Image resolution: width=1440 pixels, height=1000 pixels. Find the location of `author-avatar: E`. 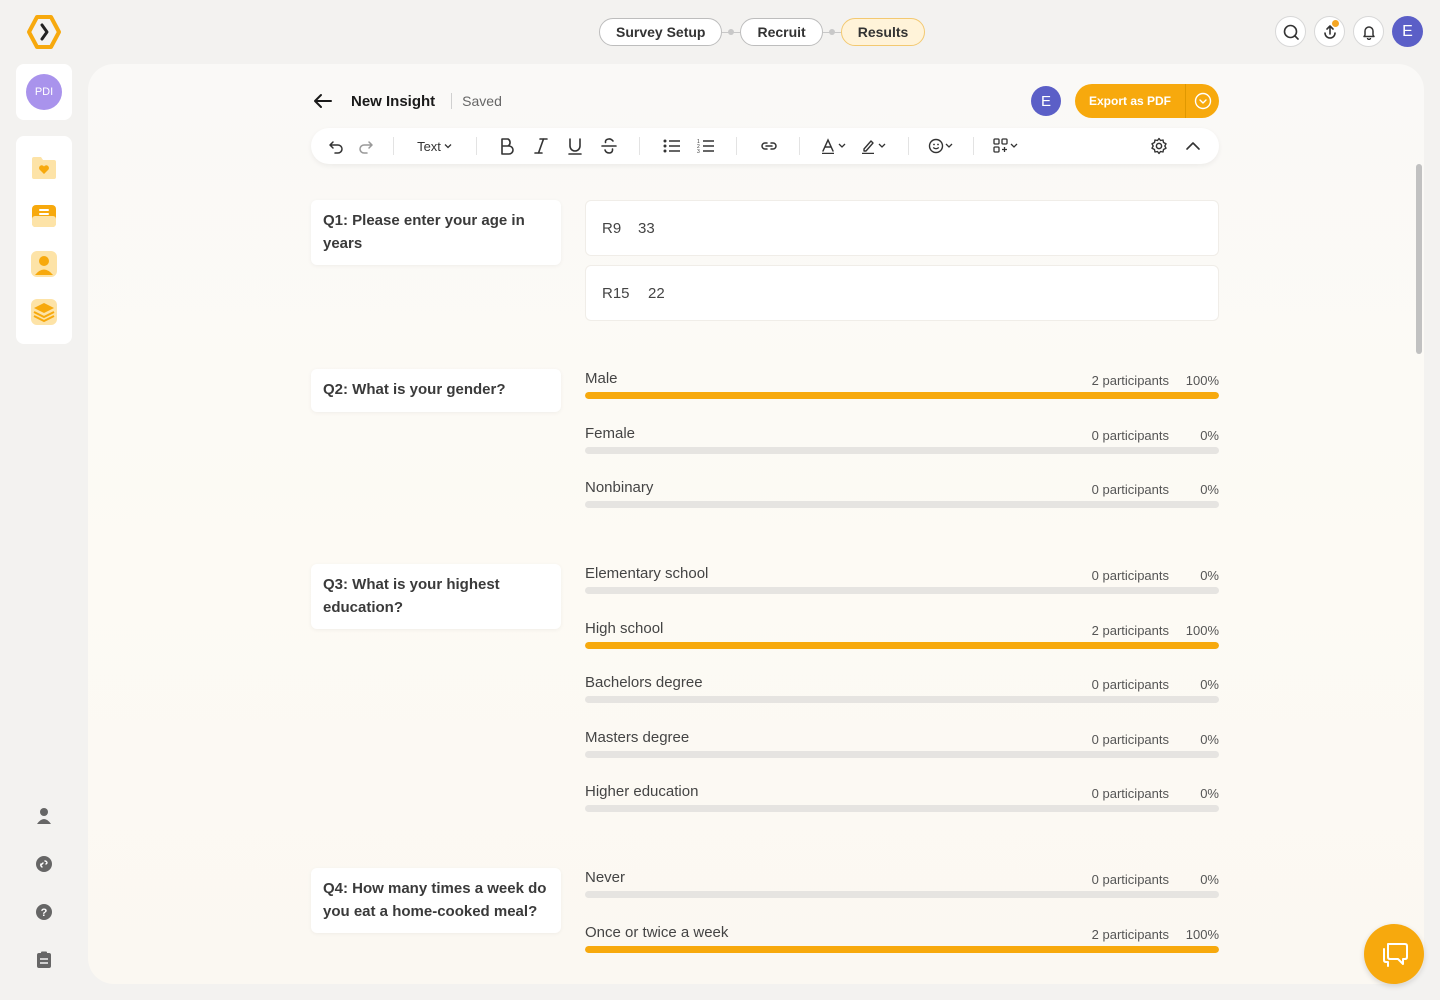

author-avatar: E is located at coordinates (1046, 101).